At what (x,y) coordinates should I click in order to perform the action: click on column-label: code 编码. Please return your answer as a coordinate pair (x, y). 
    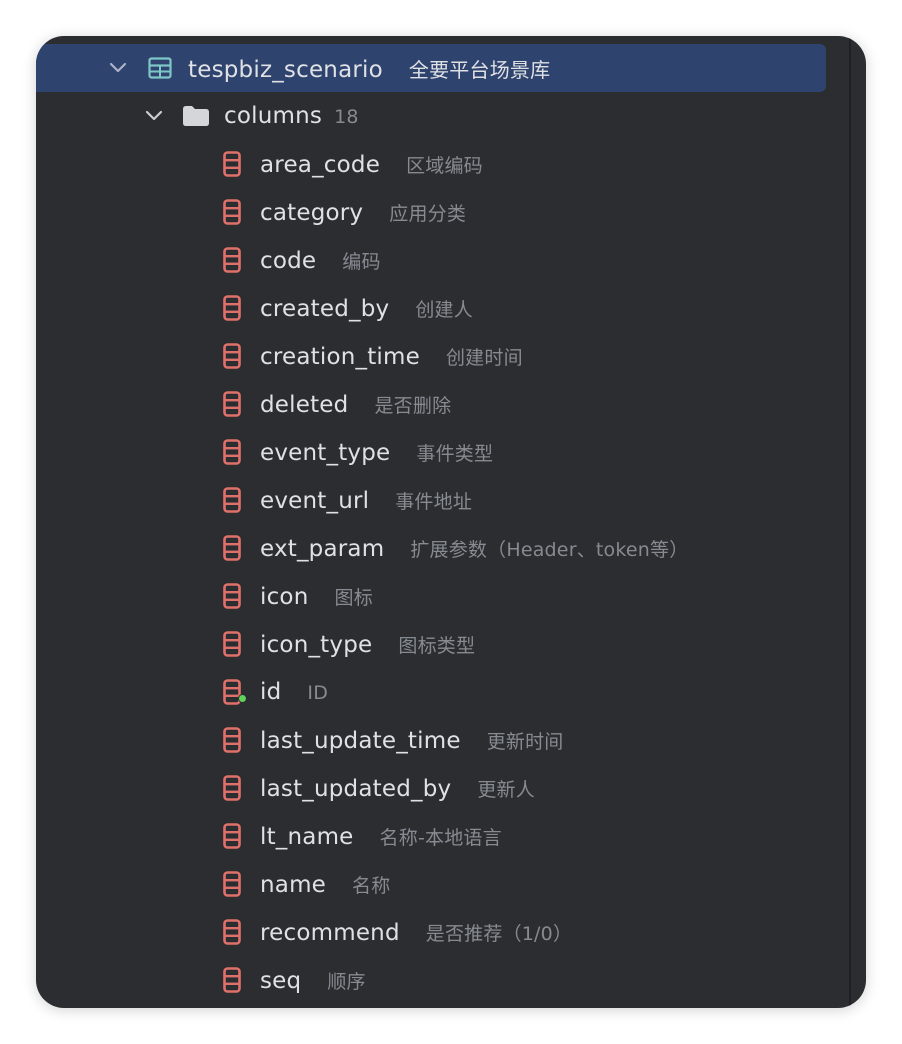
    Looking at the image, I should click on (320, 260).